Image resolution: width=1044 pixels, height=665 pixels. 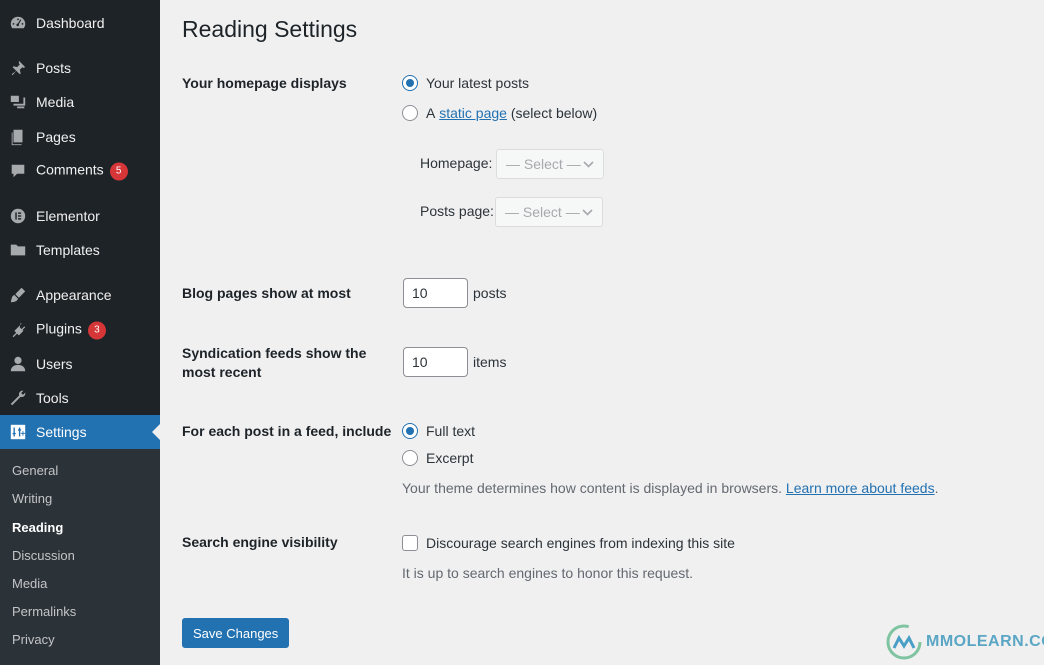 What do you see at coordinates (56, 137) in the screenshot?
I see `menu-label: Pages` at bounding box center [56, 137].